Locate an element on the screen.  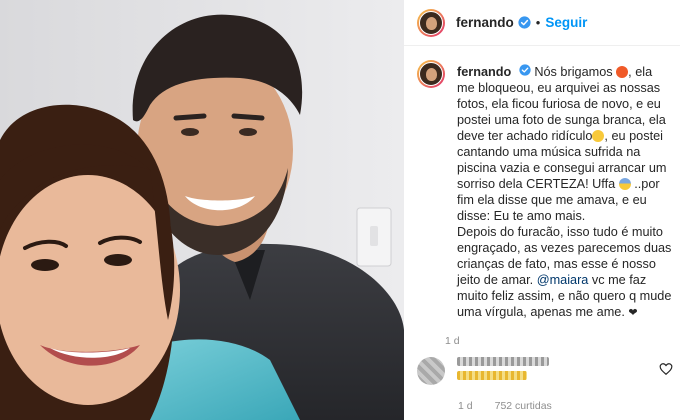
caption-timestamp: 1 d is located at coordinates (558, 341).